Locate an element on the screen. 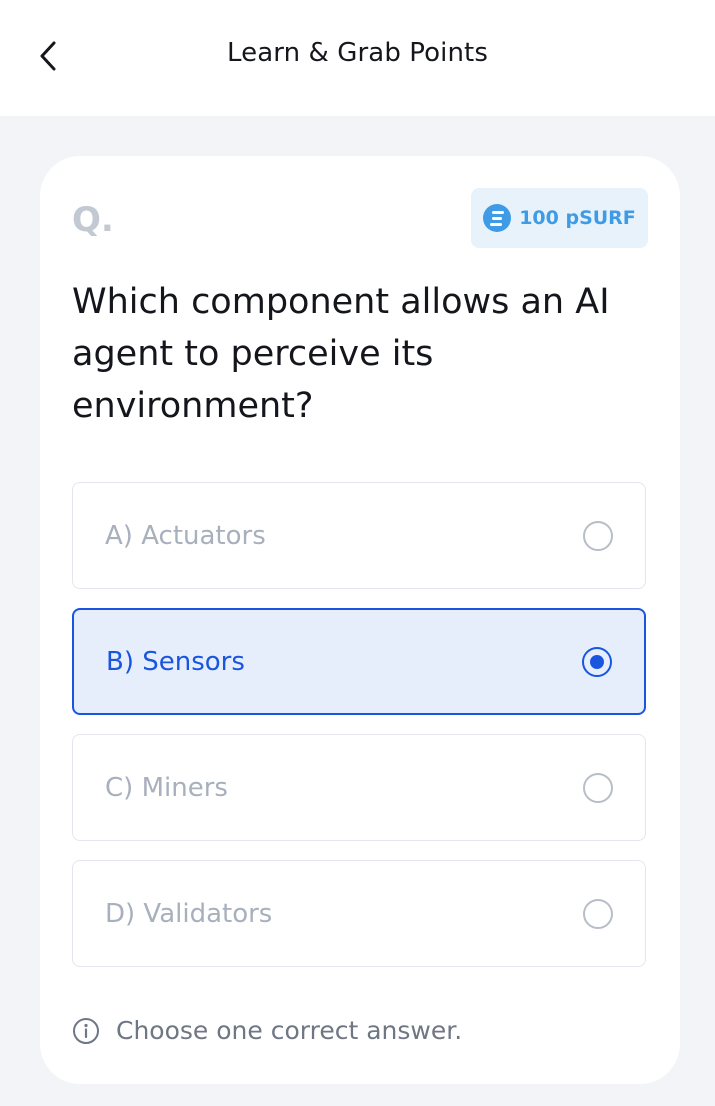 This screenshot has height=1106, width=715. reward-badge: 100 pSURF is located at coordinates (559, 218).